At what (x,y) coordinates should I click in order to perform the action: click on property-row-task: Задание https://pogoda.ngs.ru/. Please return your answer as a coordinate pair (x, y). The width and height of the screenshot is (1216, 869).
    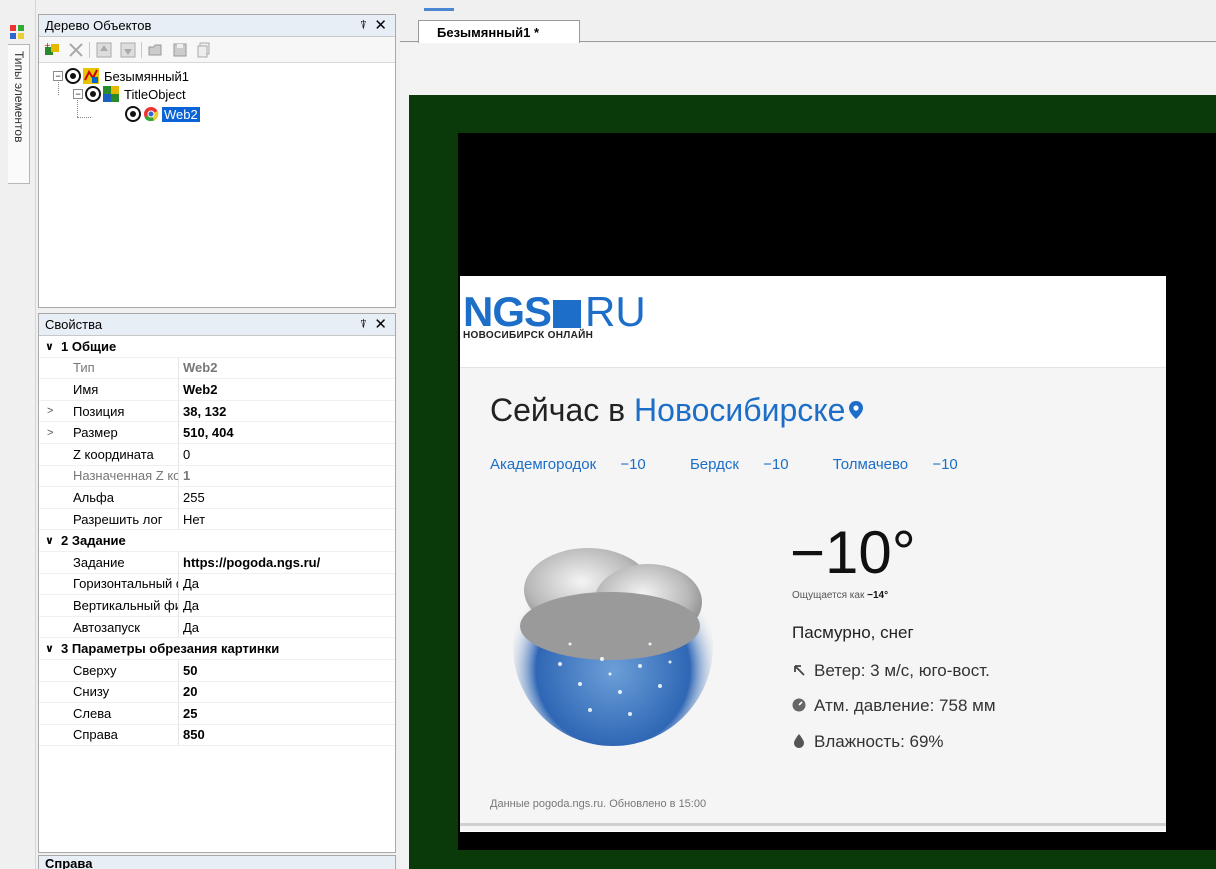
    Looking at the image, I should click on (217, 562).